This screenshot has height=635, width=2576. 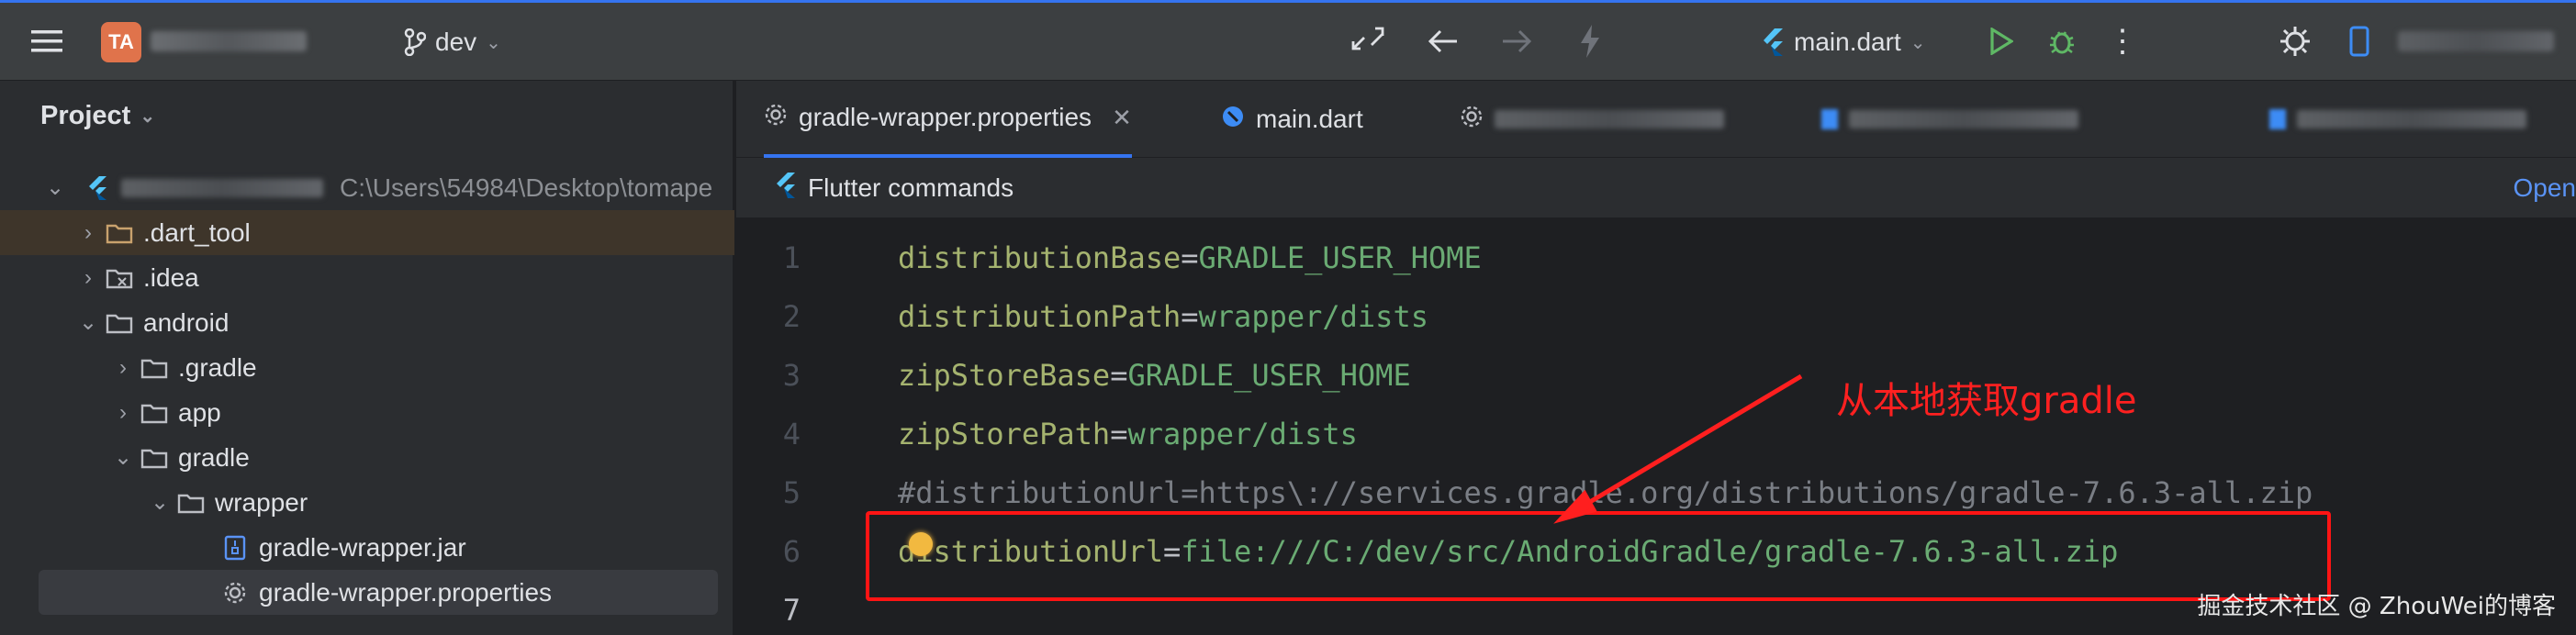 What do you see at coordinates (921, 544) in the screenshot?
I see `intention-bulb-icon` at bounding box center [921, 544].